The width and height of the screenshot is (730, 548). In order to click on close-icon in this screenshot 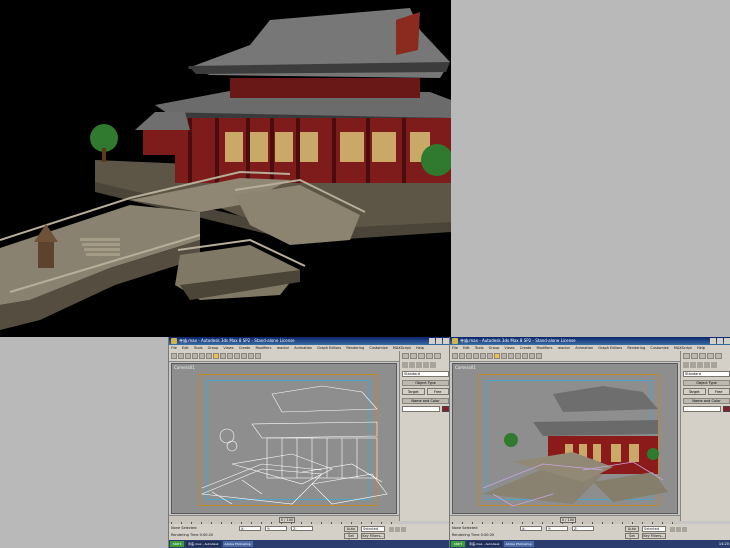, I will do `click(727, 341)`.